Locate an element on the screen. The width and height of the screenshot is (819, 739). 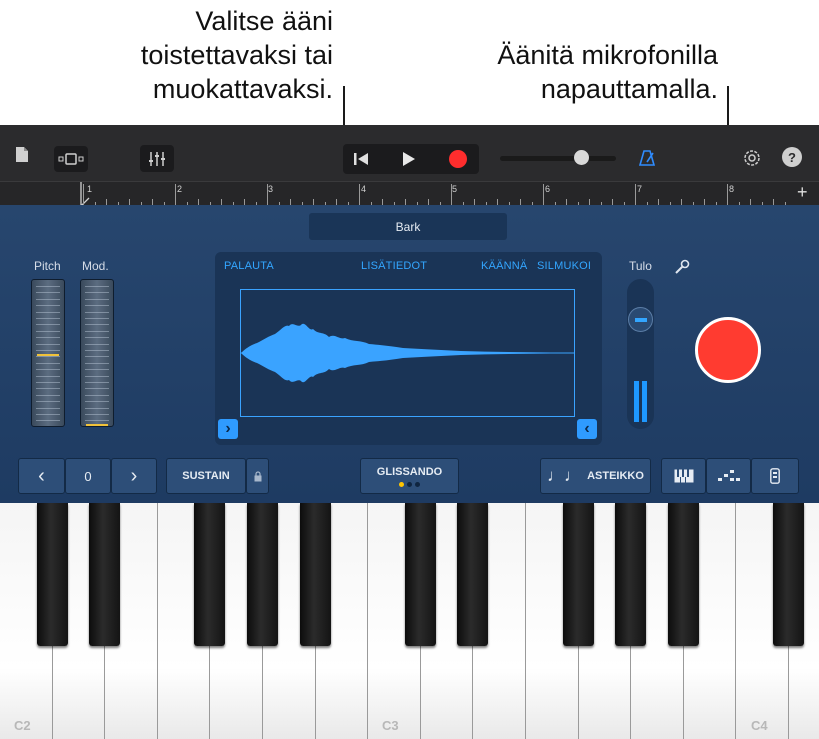
waveform-display is located at coordinates (407, 353).